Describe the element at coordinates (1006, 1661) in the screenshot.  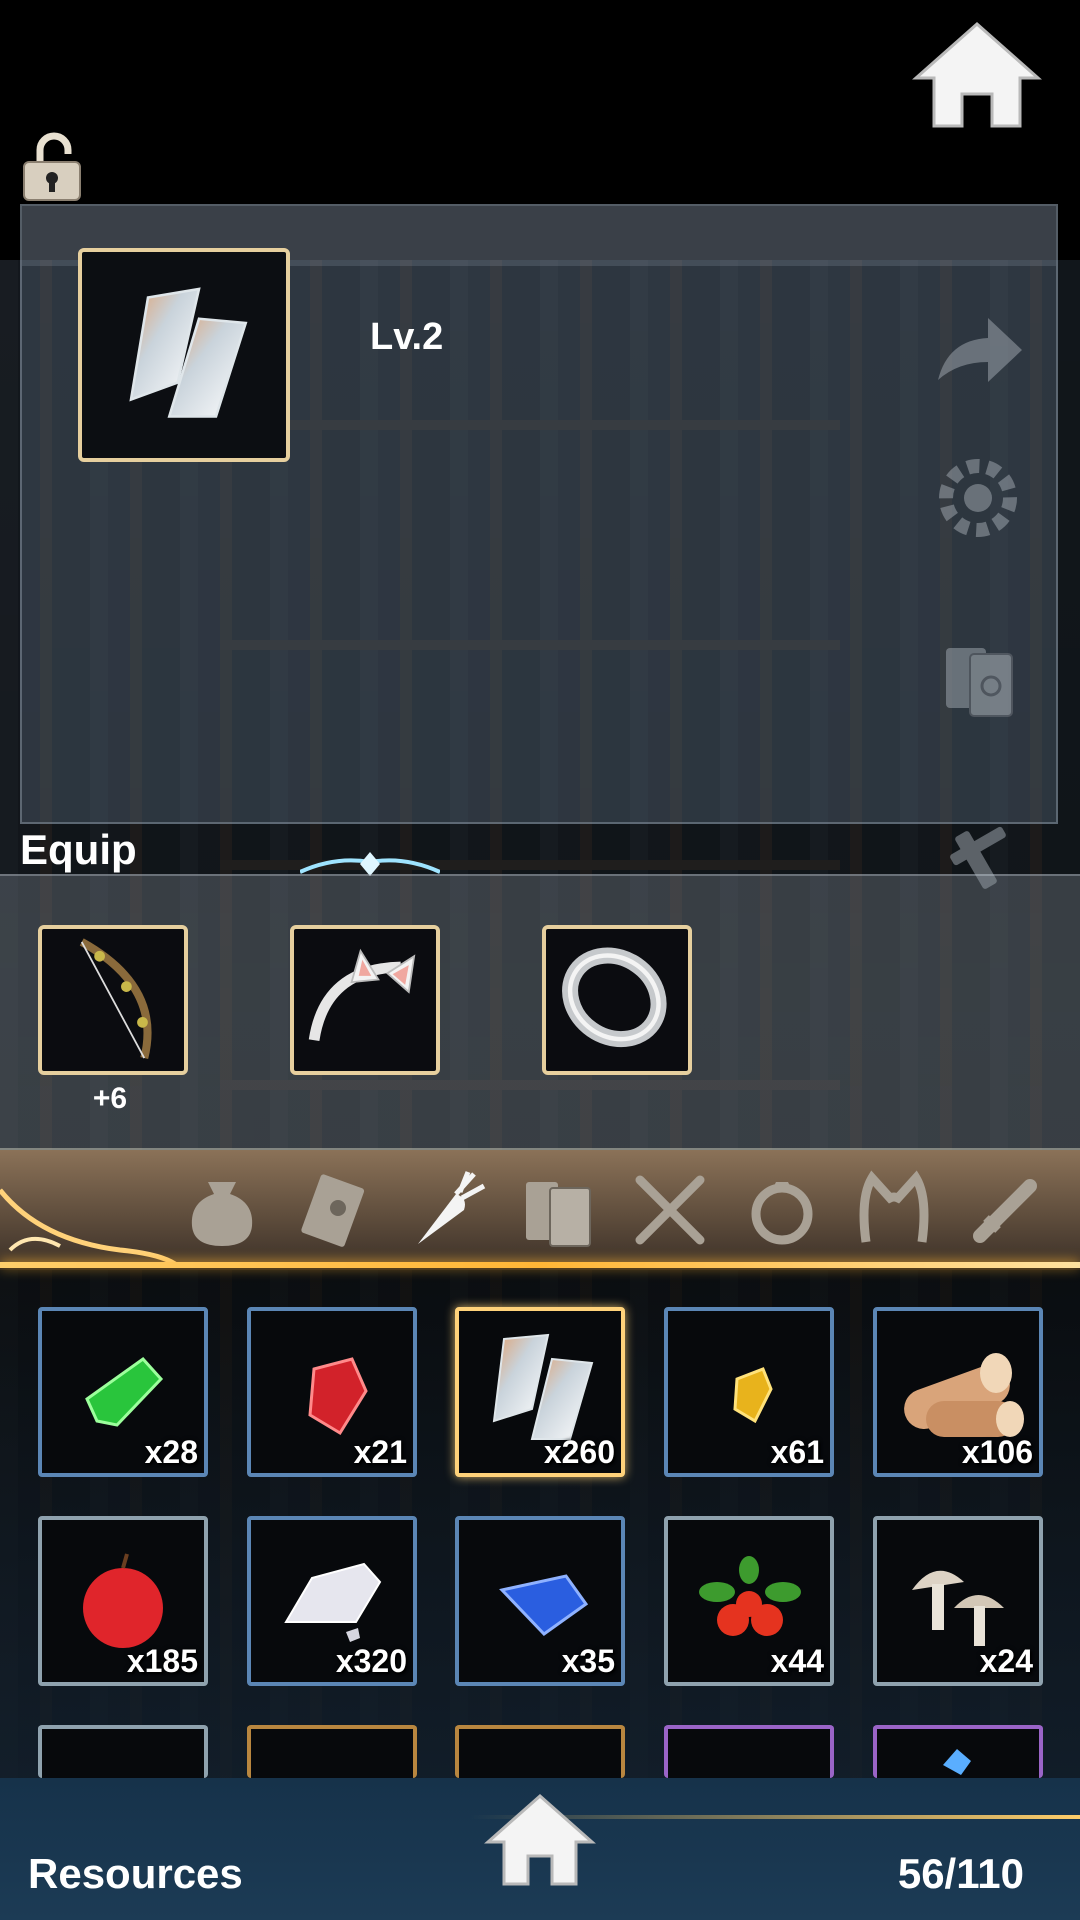
I see `item-count: x24` at that location.